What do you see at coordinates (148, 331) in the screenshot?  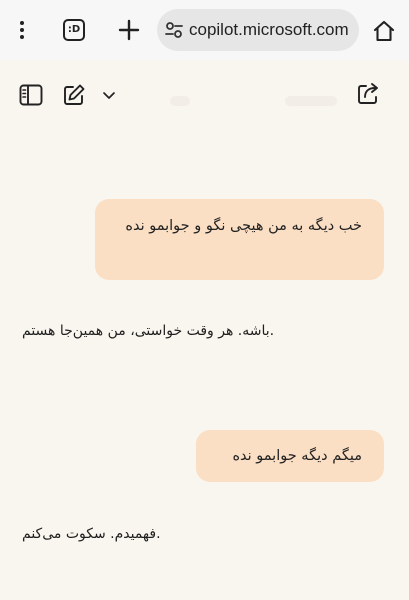 I see `assistant-message: .باشه. هر وقت خواستی، من همین‌جا هستم` at bounding box center [148, 331].